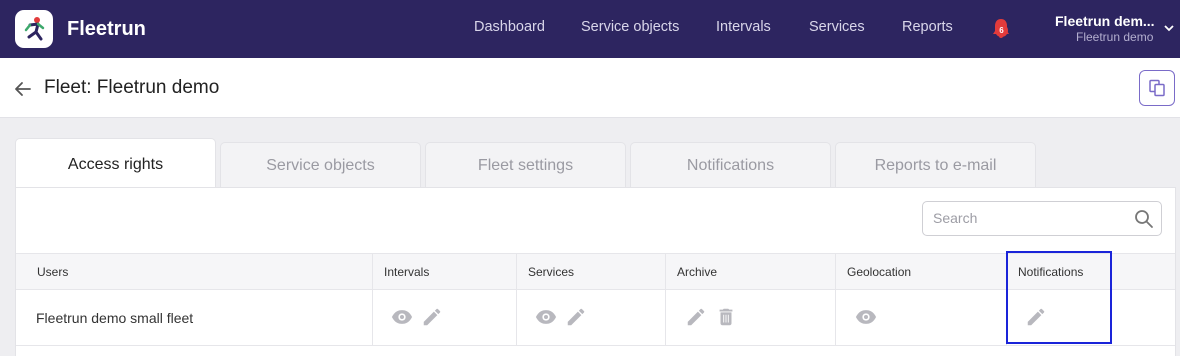 Image resolution: width=1180 pixels, height=356 pixels. I want to click on nav-reports: Reports, so click(927, 27).